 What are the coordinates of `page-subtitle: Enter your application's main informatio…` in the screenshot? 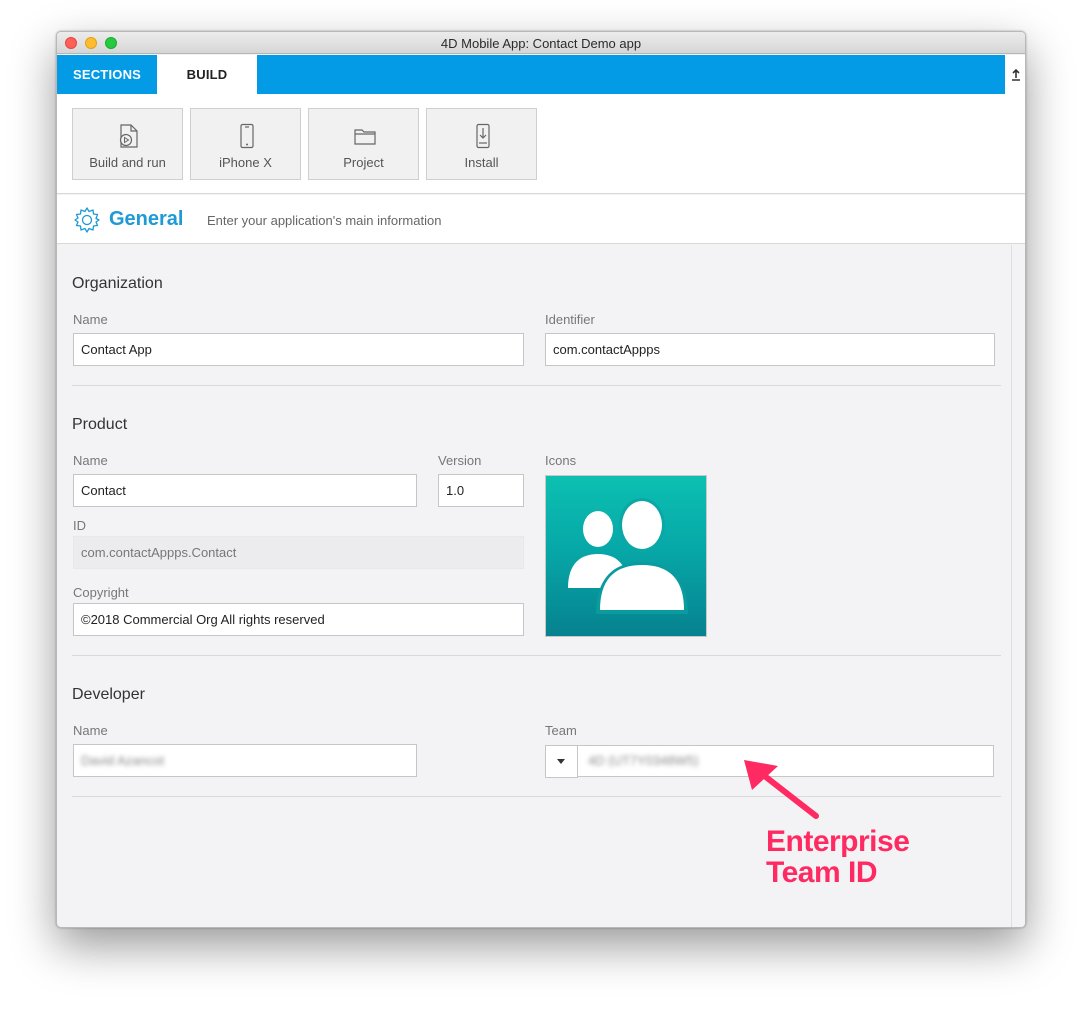 It's located at (324, 220).